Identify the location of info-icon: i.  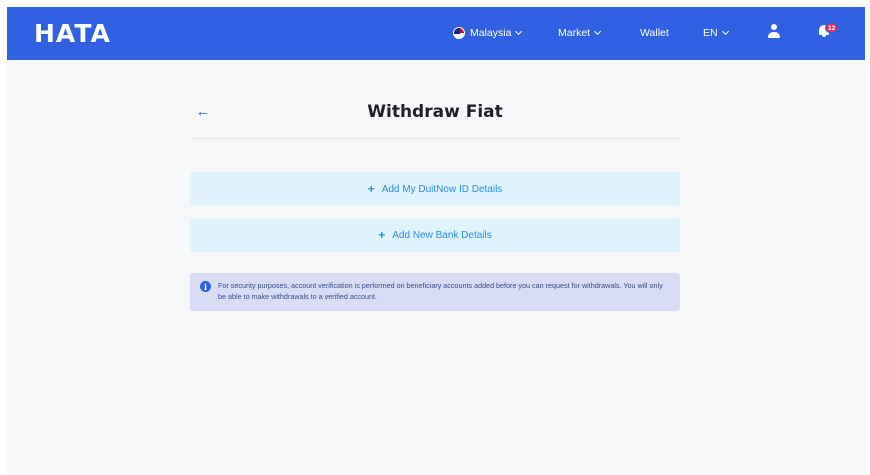
(205, 286).